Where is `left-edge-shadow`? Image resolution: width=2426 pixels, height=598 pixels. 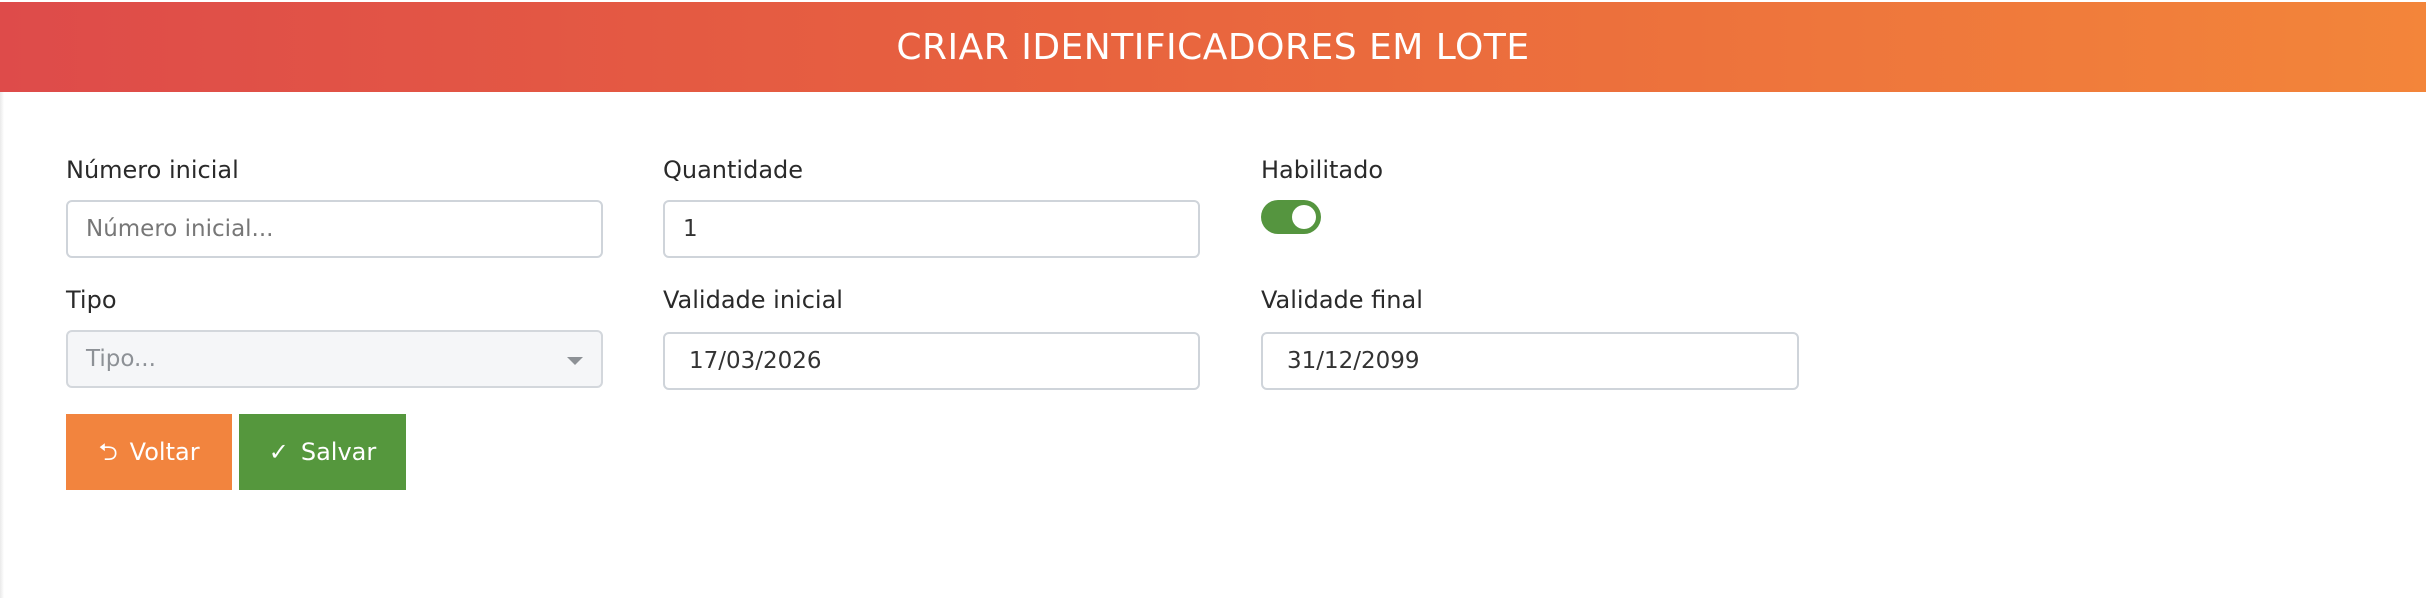 left-edge-shadow is located at coordinates (2, 345).